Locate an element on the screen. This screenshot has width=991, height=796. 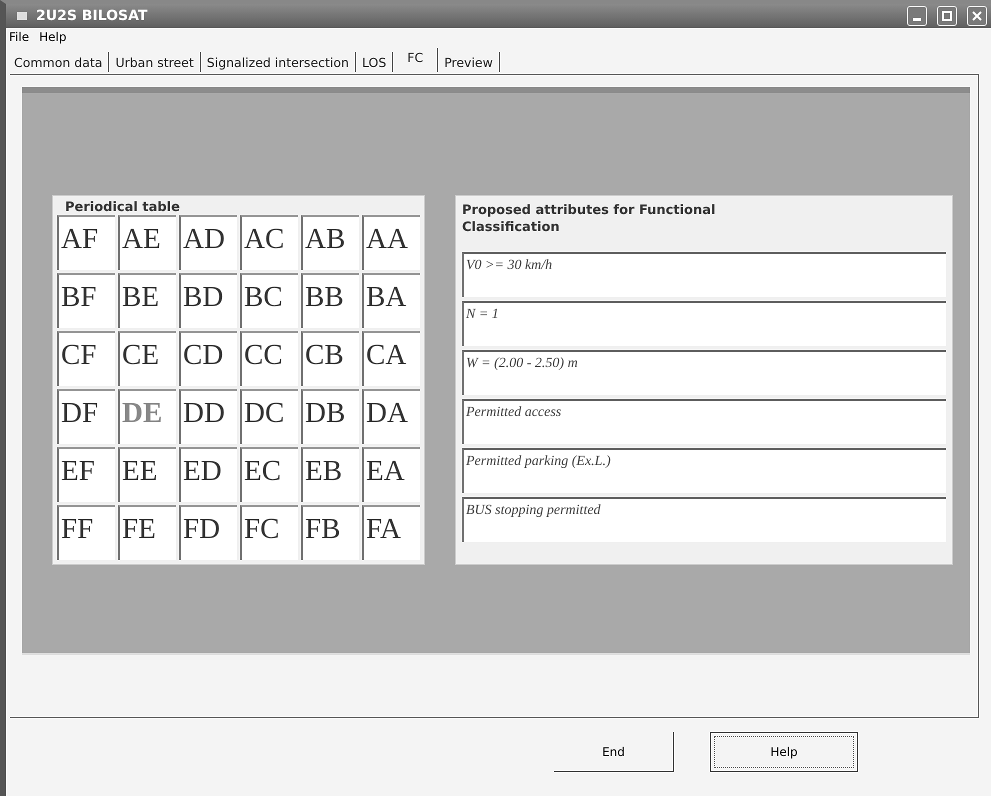
table-cell: CE is located at coordinates (147, 358).